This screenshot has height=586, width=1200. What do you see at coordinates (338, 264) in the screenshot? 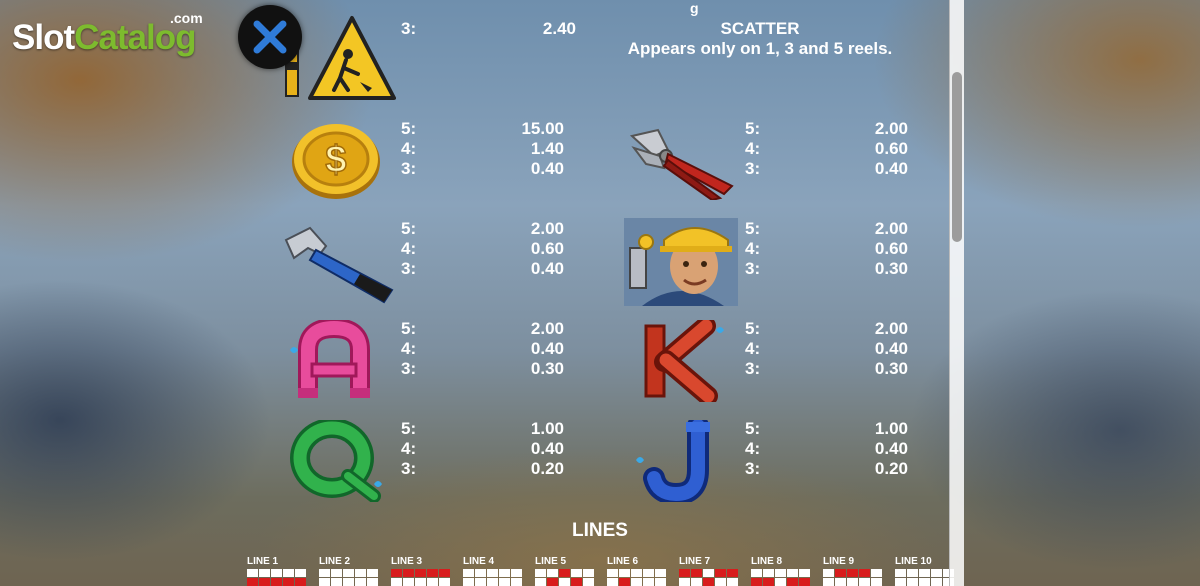
I see `hammer-icon` at bounding box center [338, 264].